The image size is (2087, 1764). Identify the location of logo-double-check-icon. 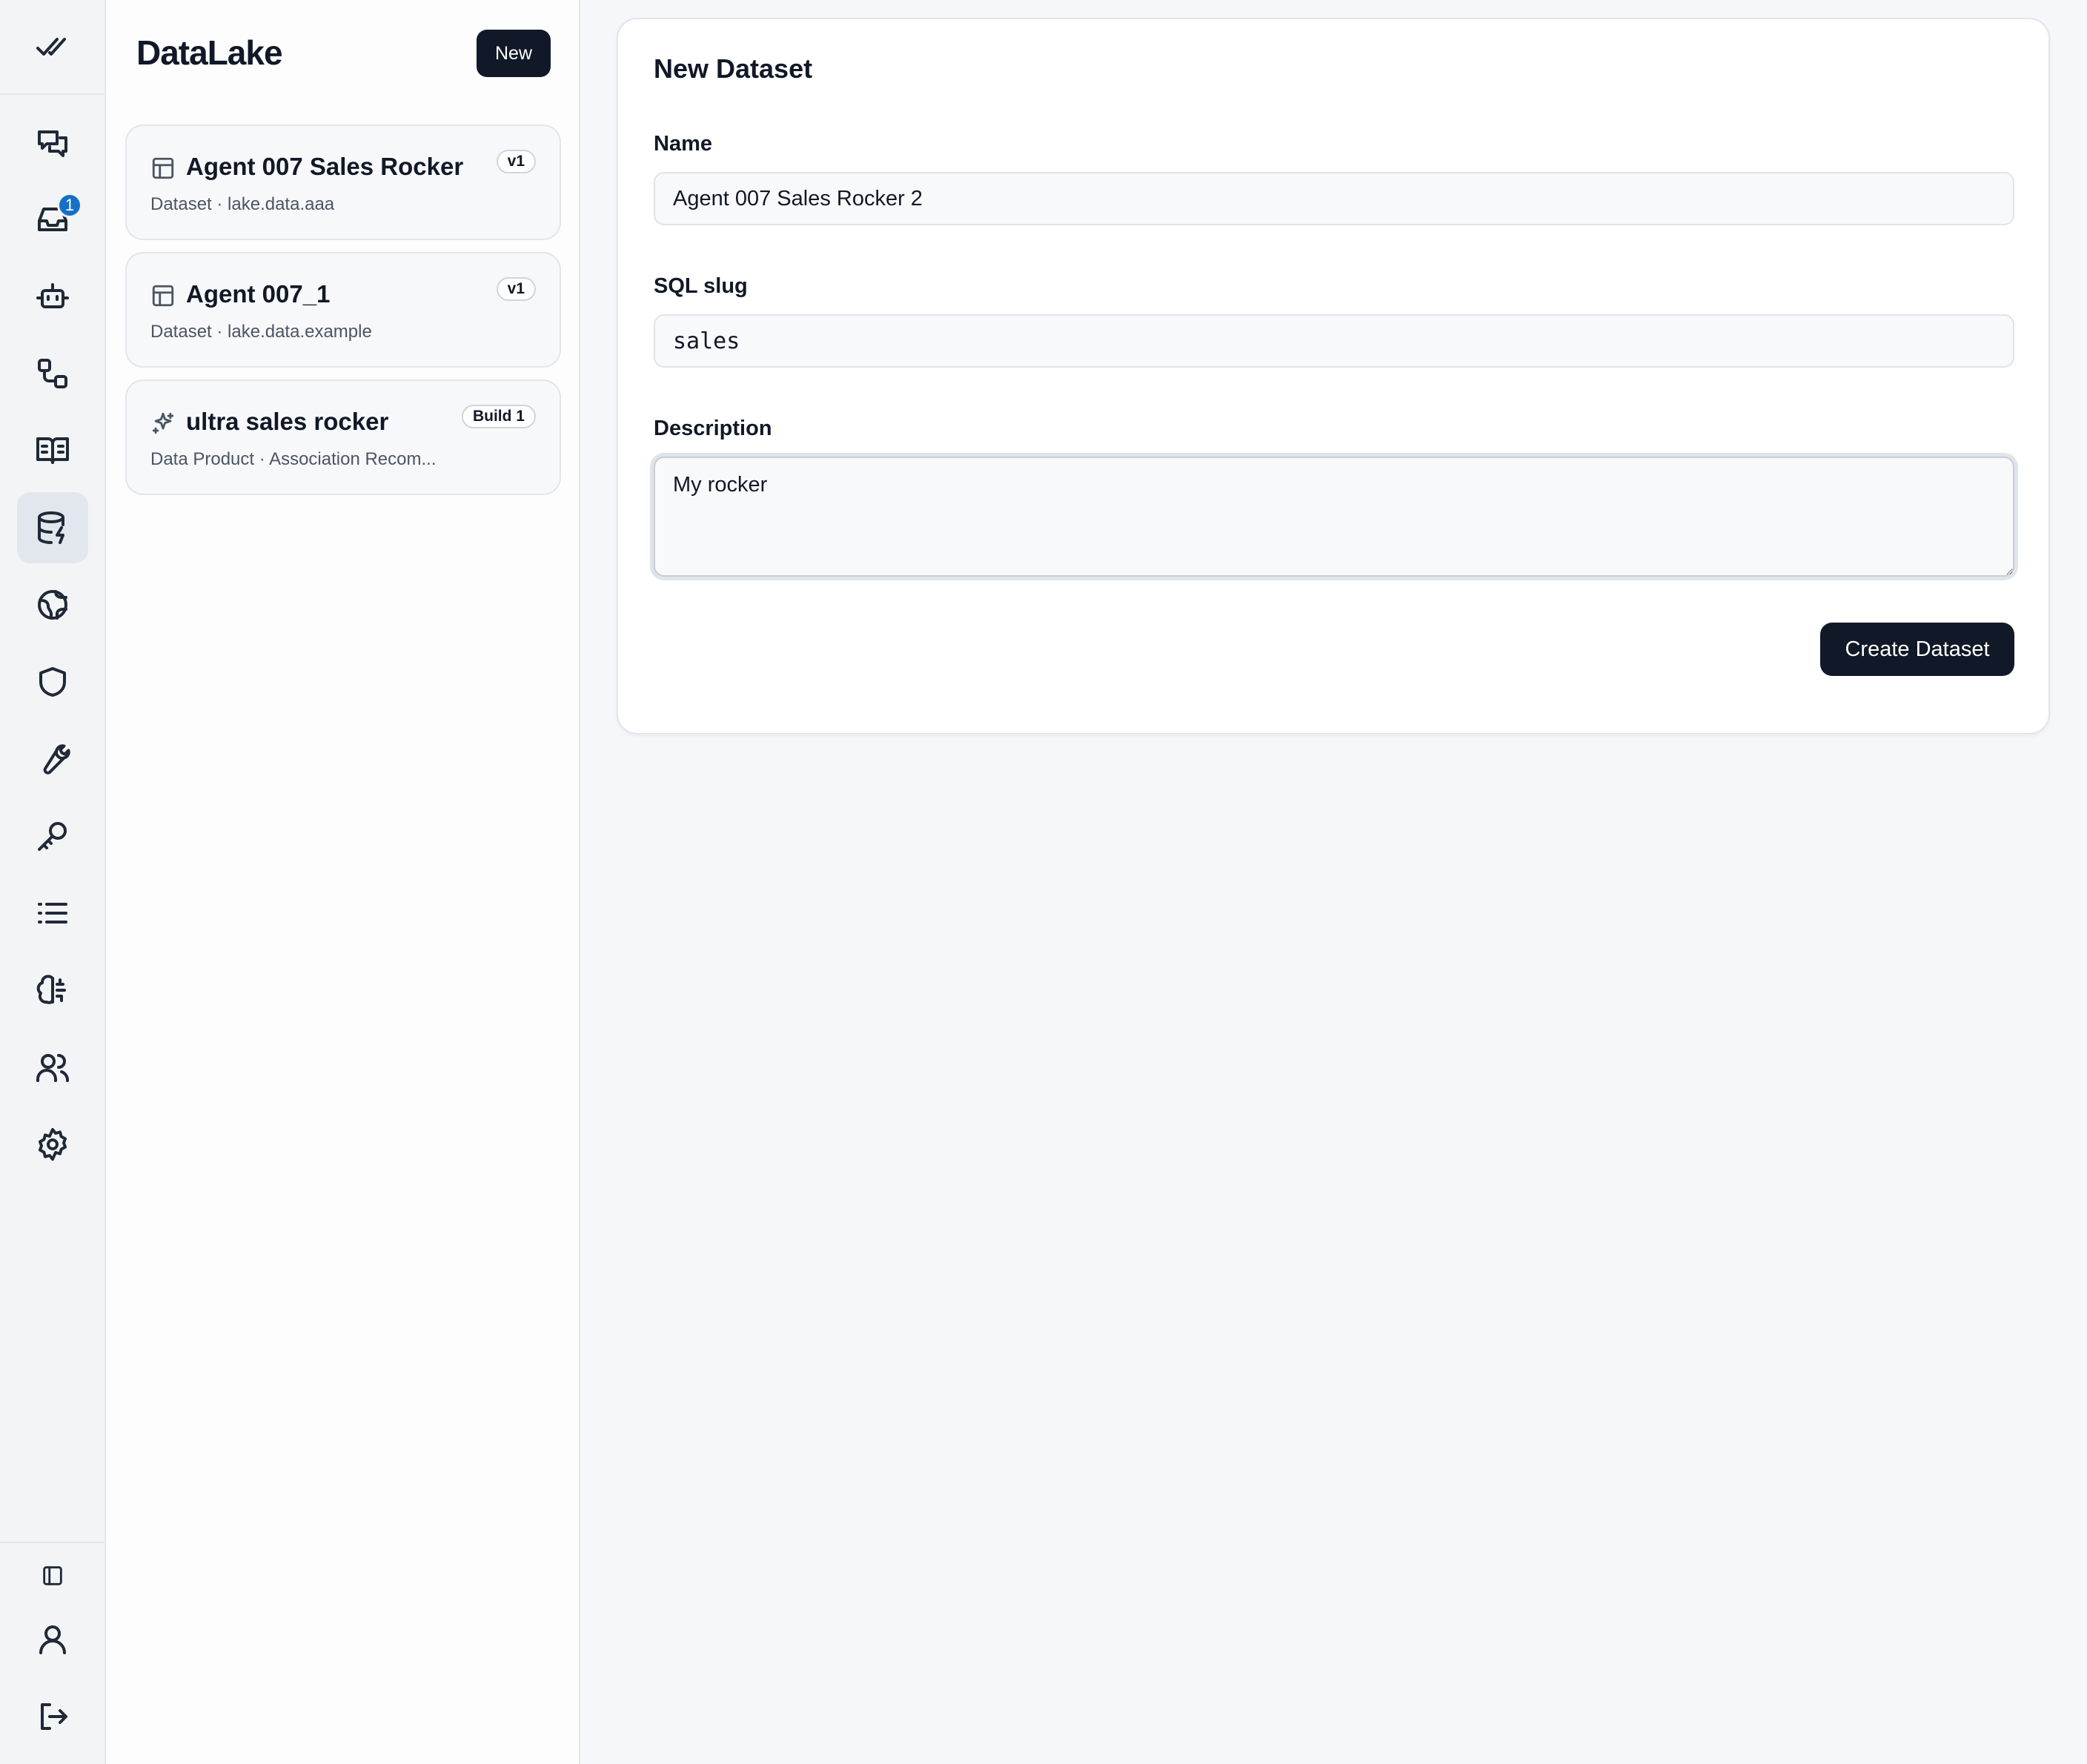
(52, 48).